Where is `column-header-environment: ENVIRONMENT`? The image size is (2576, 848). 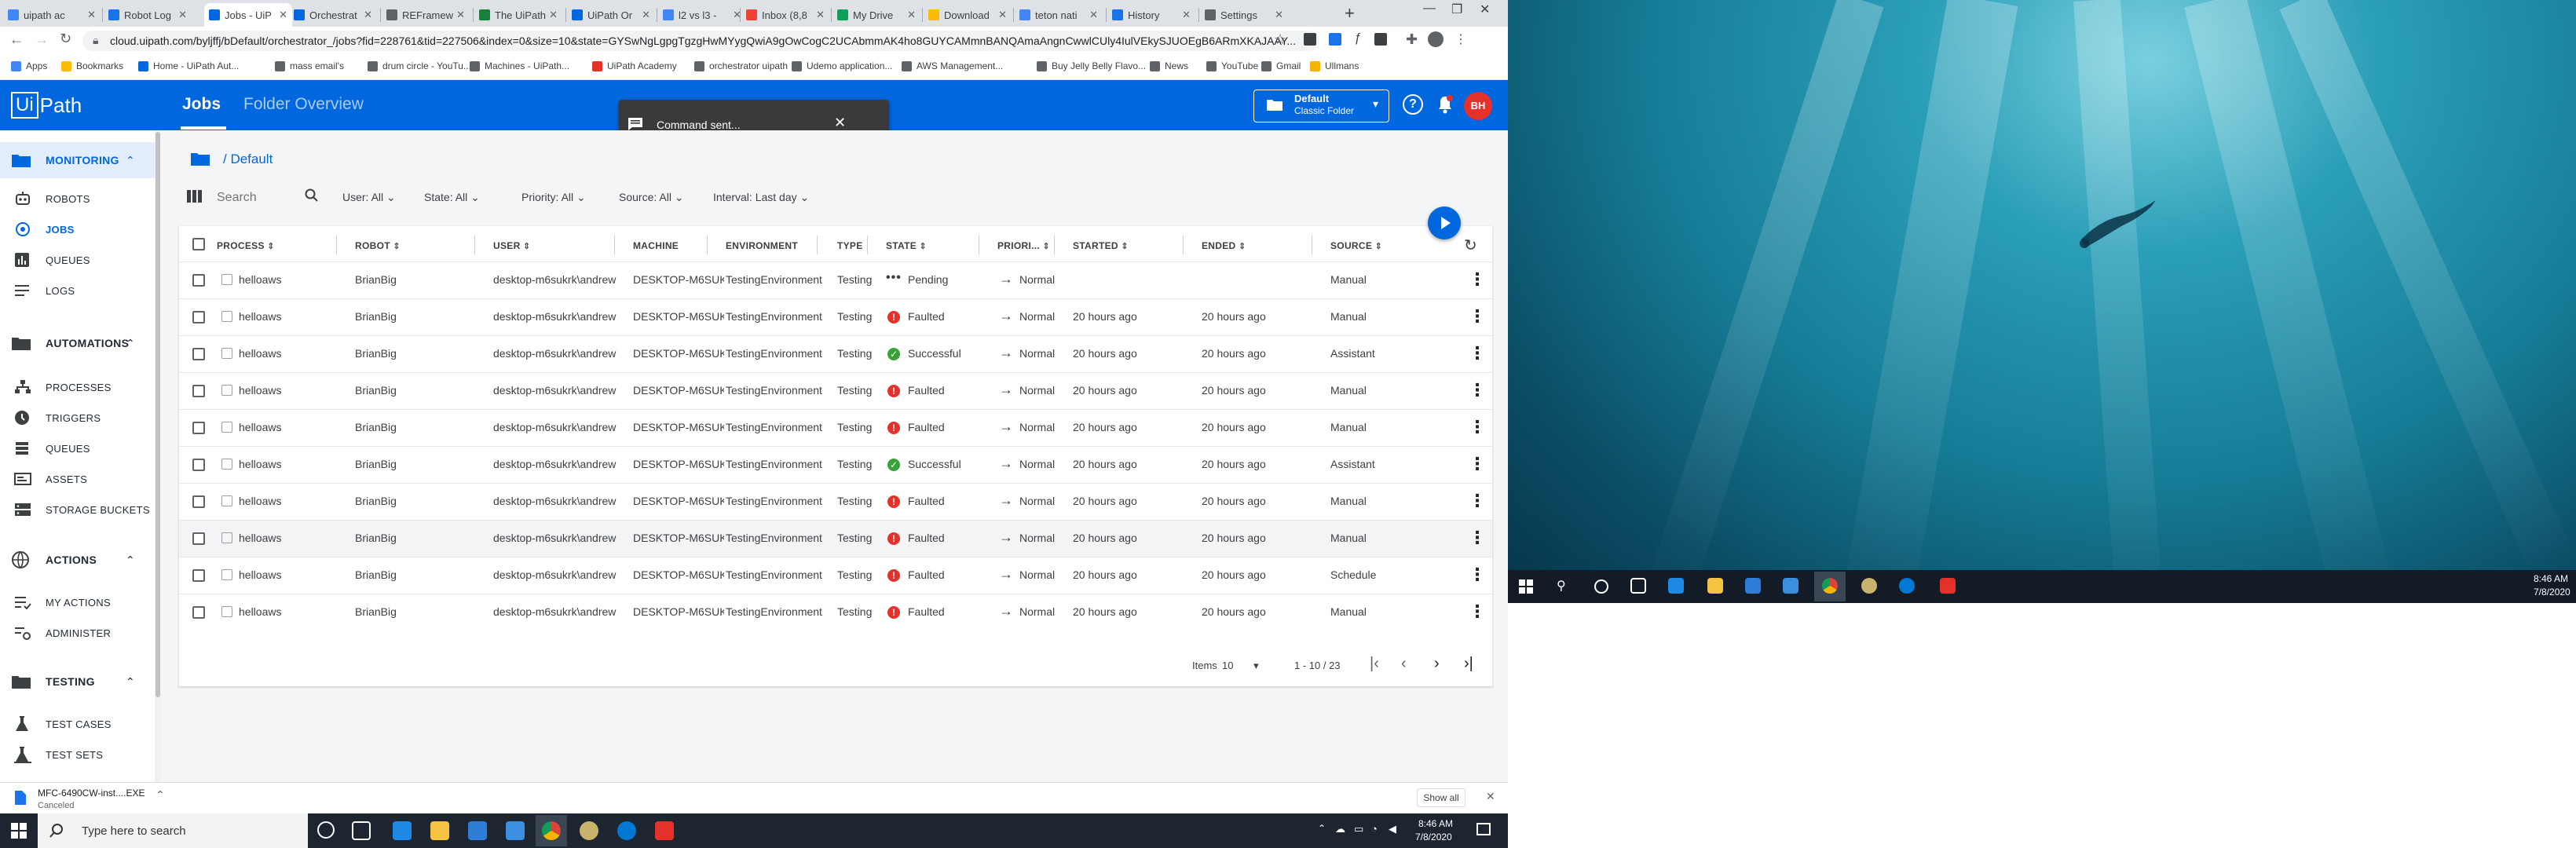 column-header-environment: ENVIRONMENT is located at coordinates (762, 246).